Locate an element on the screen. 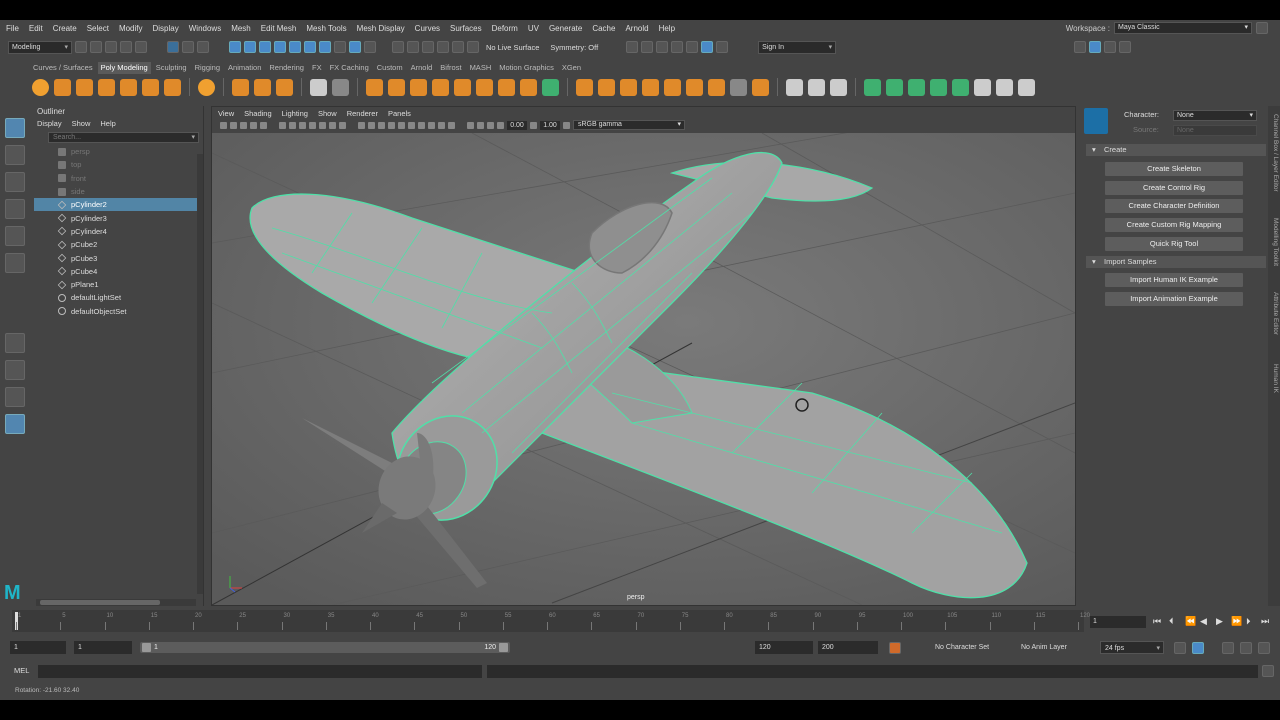  shelf-tab-poly-modeling: Poly Modeling is located at coordinates (124, 68).